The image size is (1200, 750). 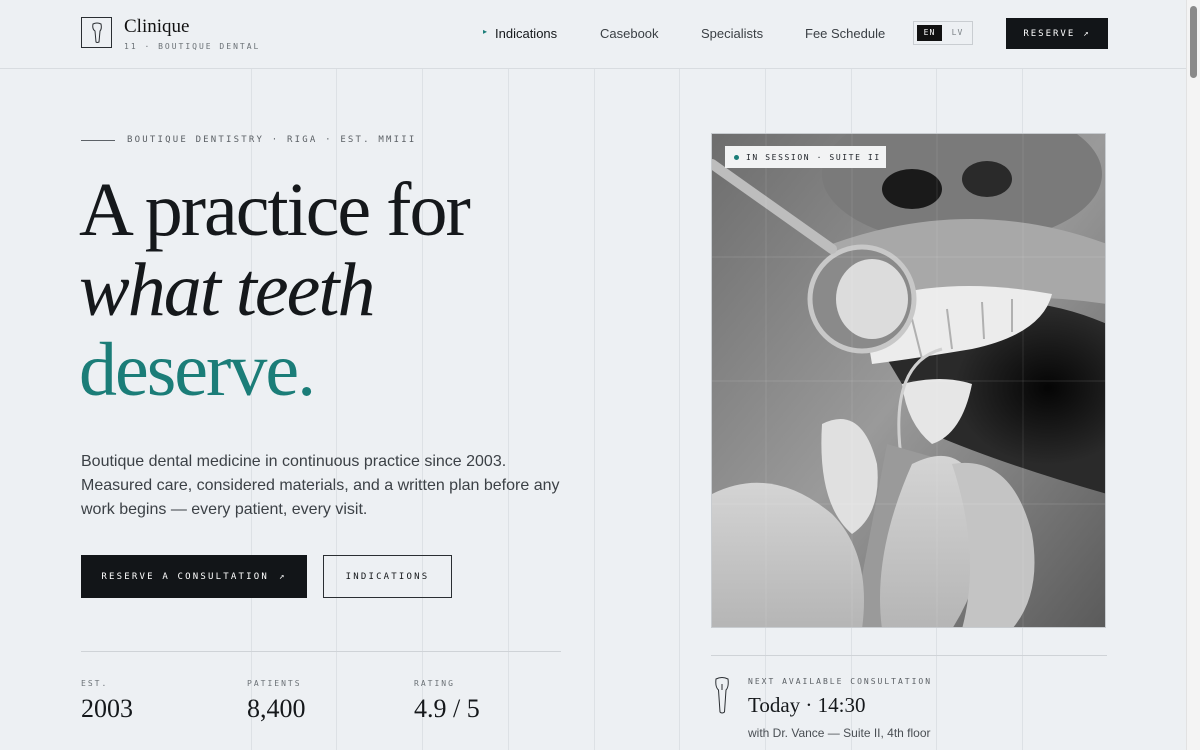 What do you see at coordinates (1193, 375) in the screenshot?
I see `page-scrollbar` at bounding box center [1193, 375].